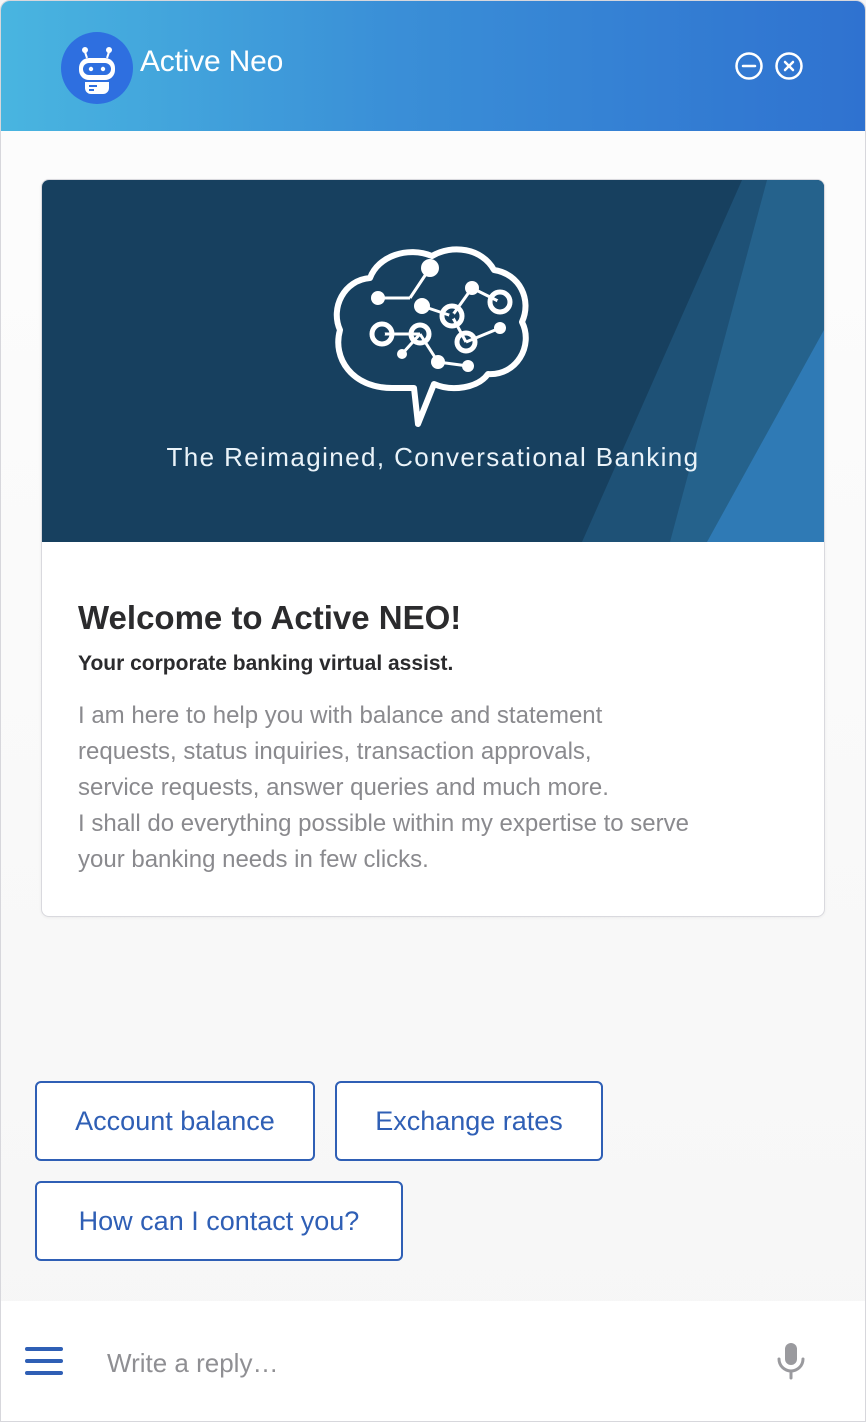 The image size is (866, 1422). Describe the element at coordinates (433, 66) in the screenshot. I see `chat-header: Active Neo` at that location.